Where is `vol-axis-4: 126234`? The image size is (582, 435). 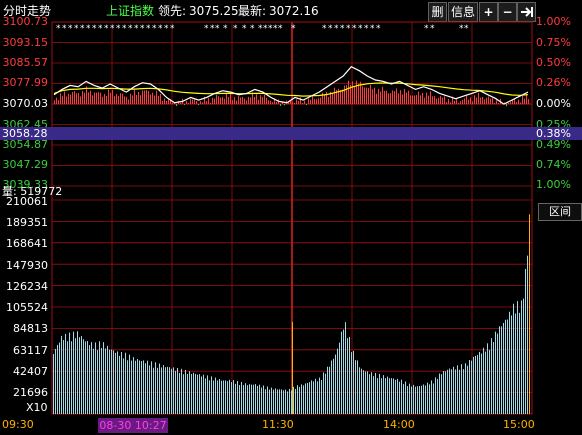
vol-axis-4: 126234 is located at coordinates (27, 286).